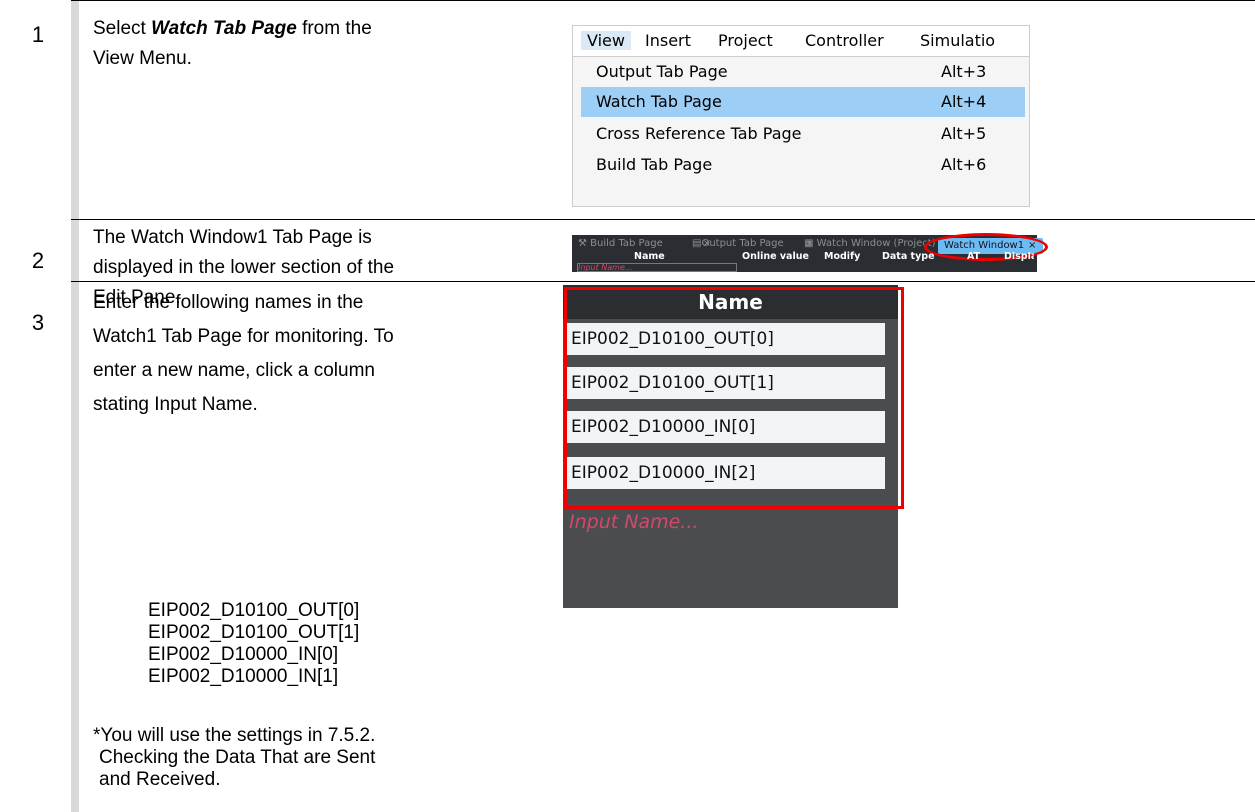  Describe the element at coordinates (254, 610) in the screenshot. I see `list-item: EIP002_D10100_OUT[0]` at that location.